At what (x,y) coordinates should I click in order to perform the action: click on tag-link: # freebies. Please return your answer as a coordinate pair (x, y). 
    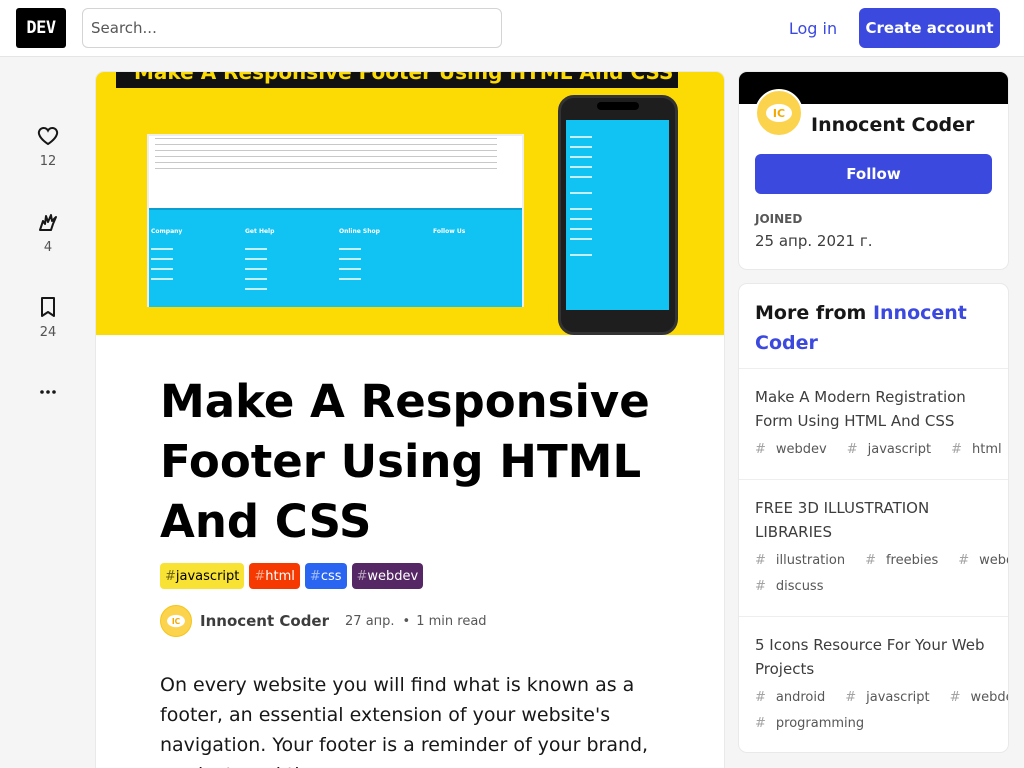
    Looking at the image, I should click on (906, 560).